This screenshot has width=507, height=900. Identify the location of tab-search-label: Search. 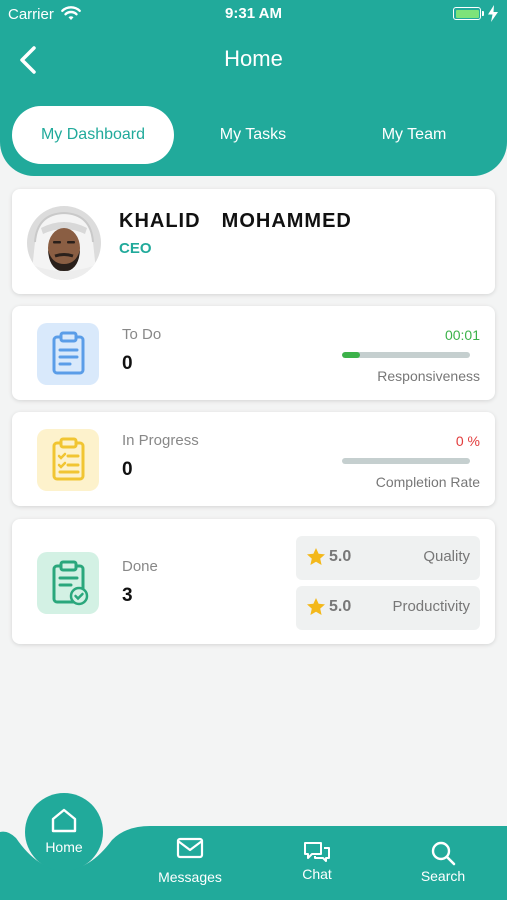
(443, 876).